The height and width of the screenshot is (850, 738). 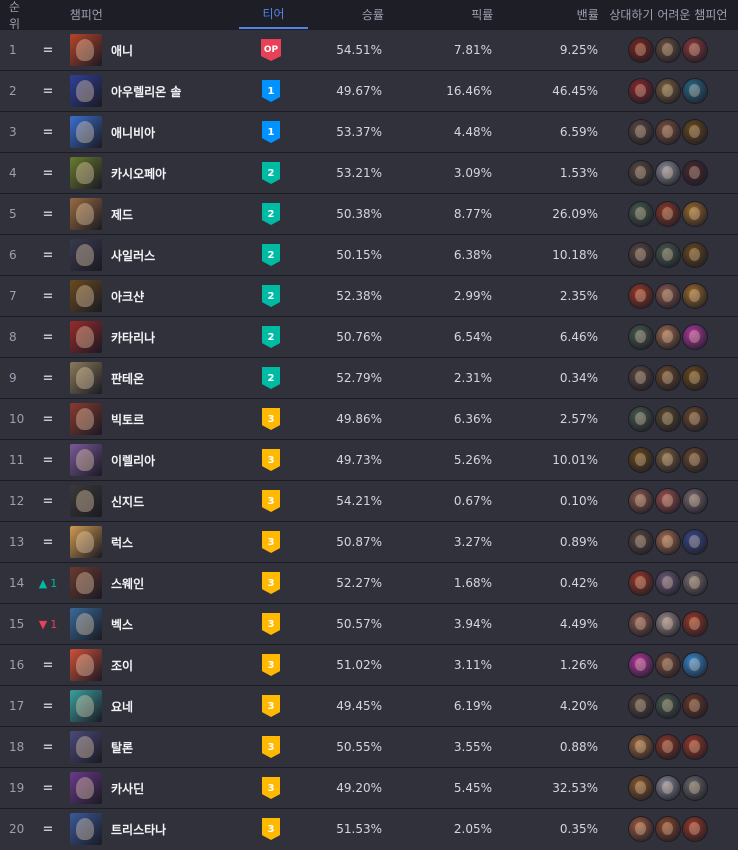 What do you see at coordinates (369, 828) in the screenshot?
I see `table-row: 20 = 트리스타나 3 51.53% 2.05% 0.35%` at bounding box center [369, 828].